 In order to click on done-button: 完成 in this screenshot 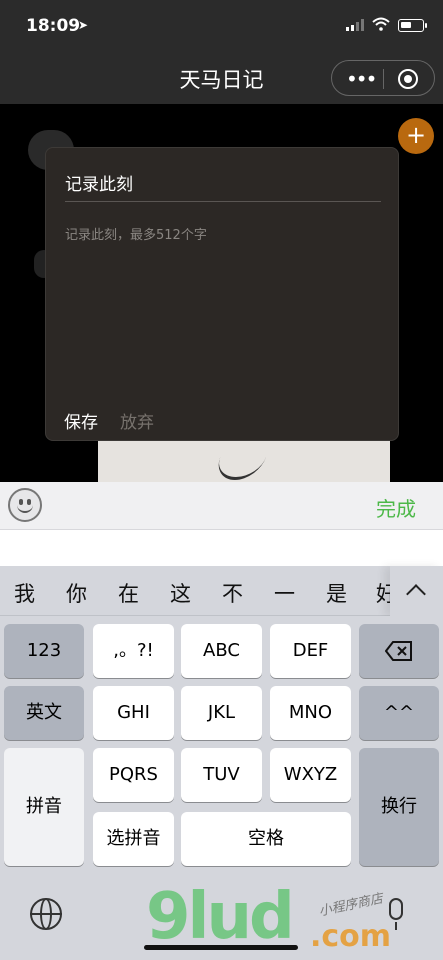, I will do `click(396, 507)`.